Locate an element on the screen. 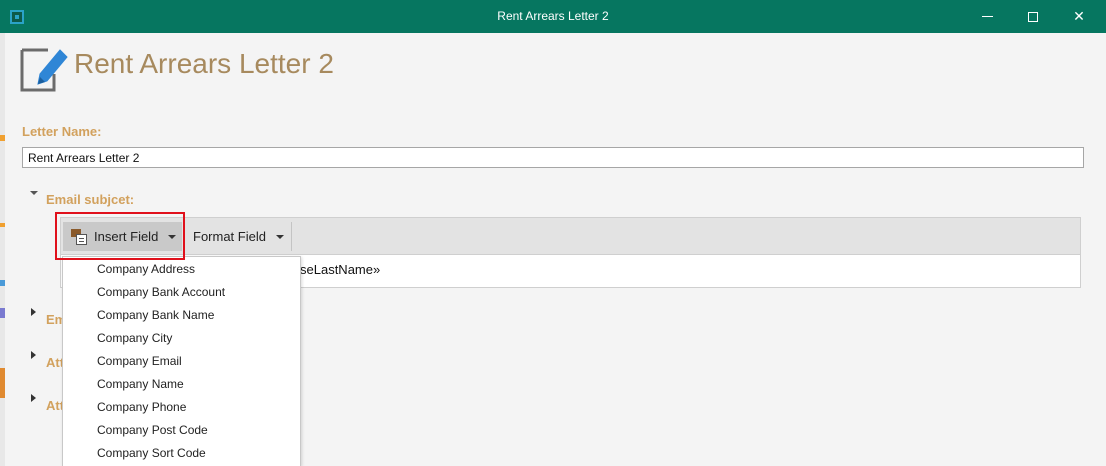 This screenshot has width=1106, height=466. close-button: ✕ is located at coordinates (1079, 16).